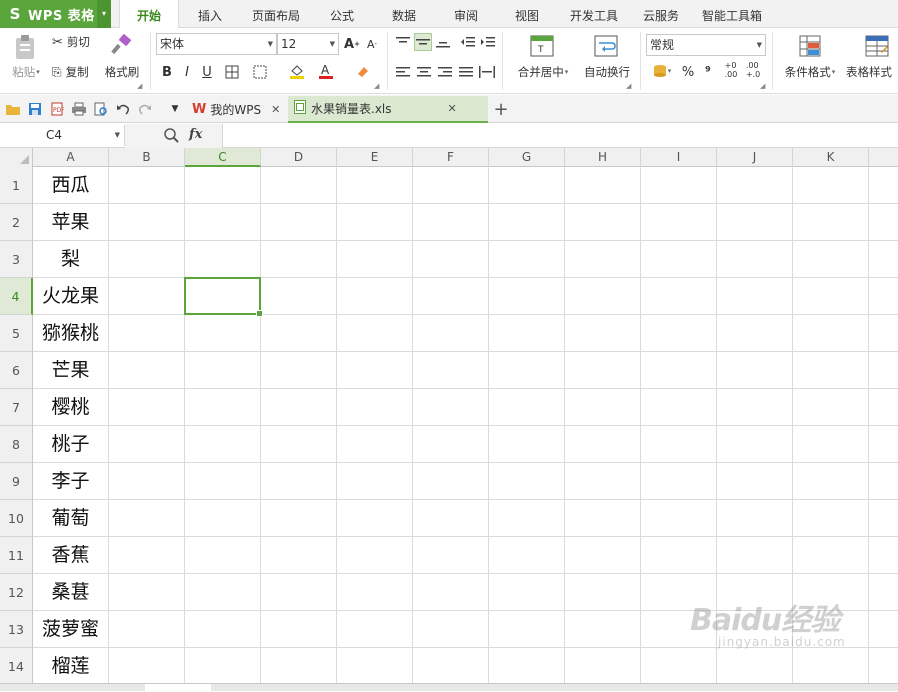  Describe the element at coordinates (299, 222) in the screenshot. I see `cell-d2` at that location.